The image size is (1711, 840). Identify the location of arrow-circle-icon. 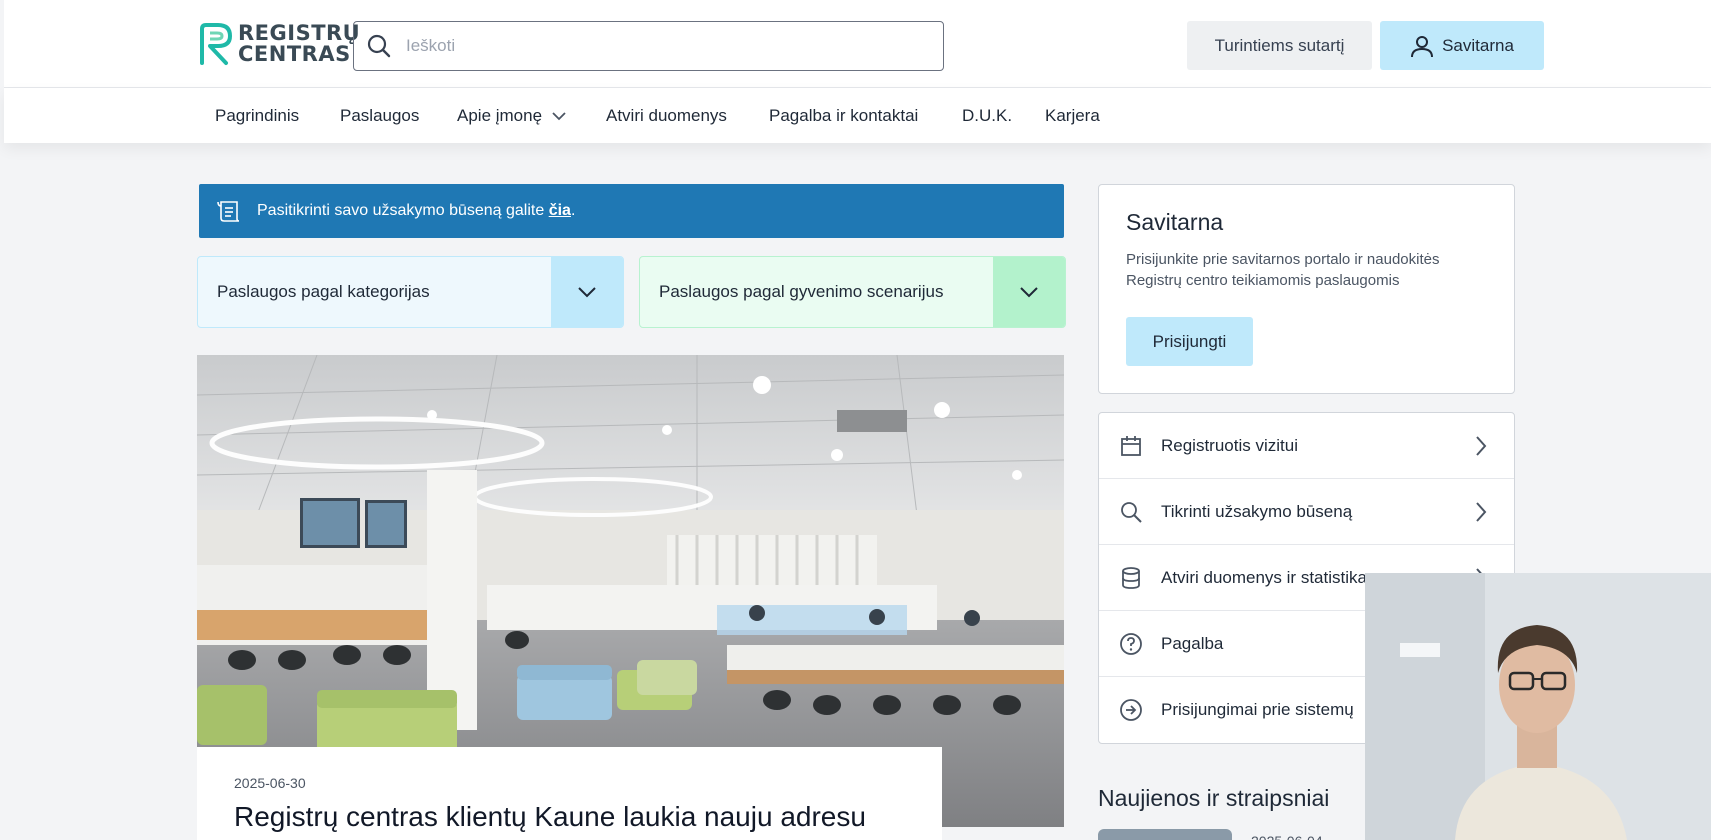
(1131, 710).